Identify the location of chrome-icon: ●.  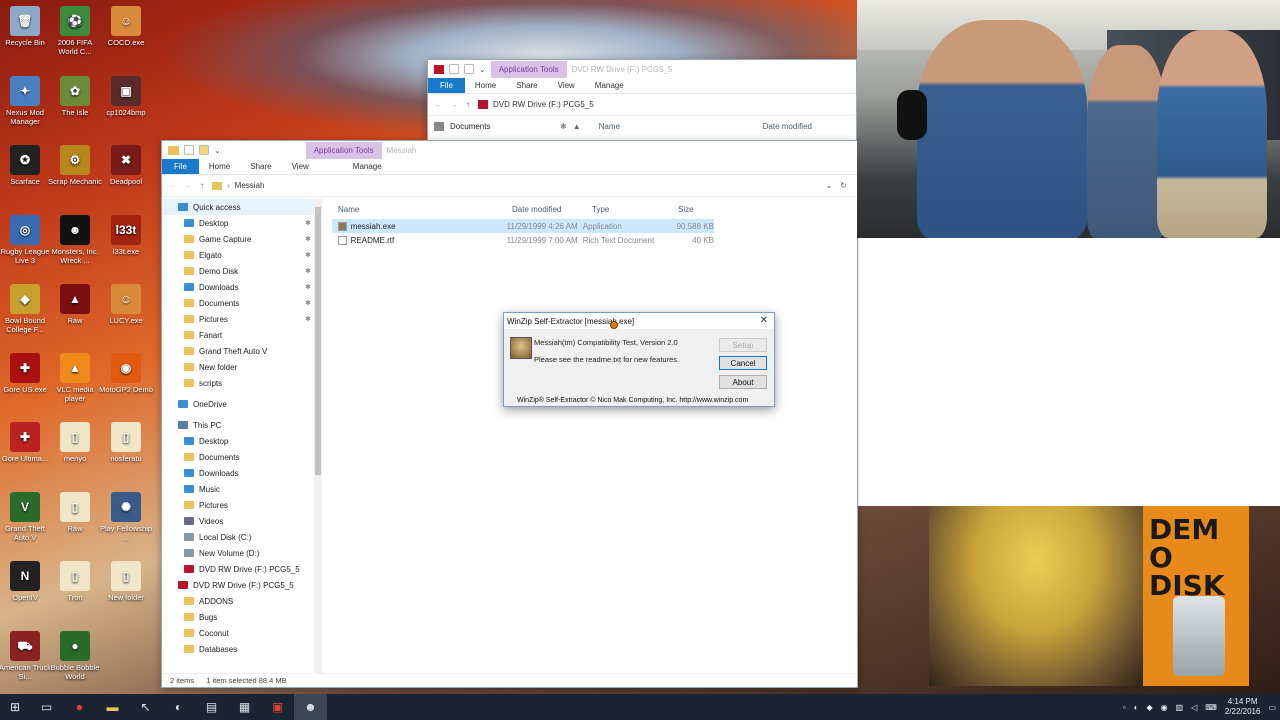
(79, 707).